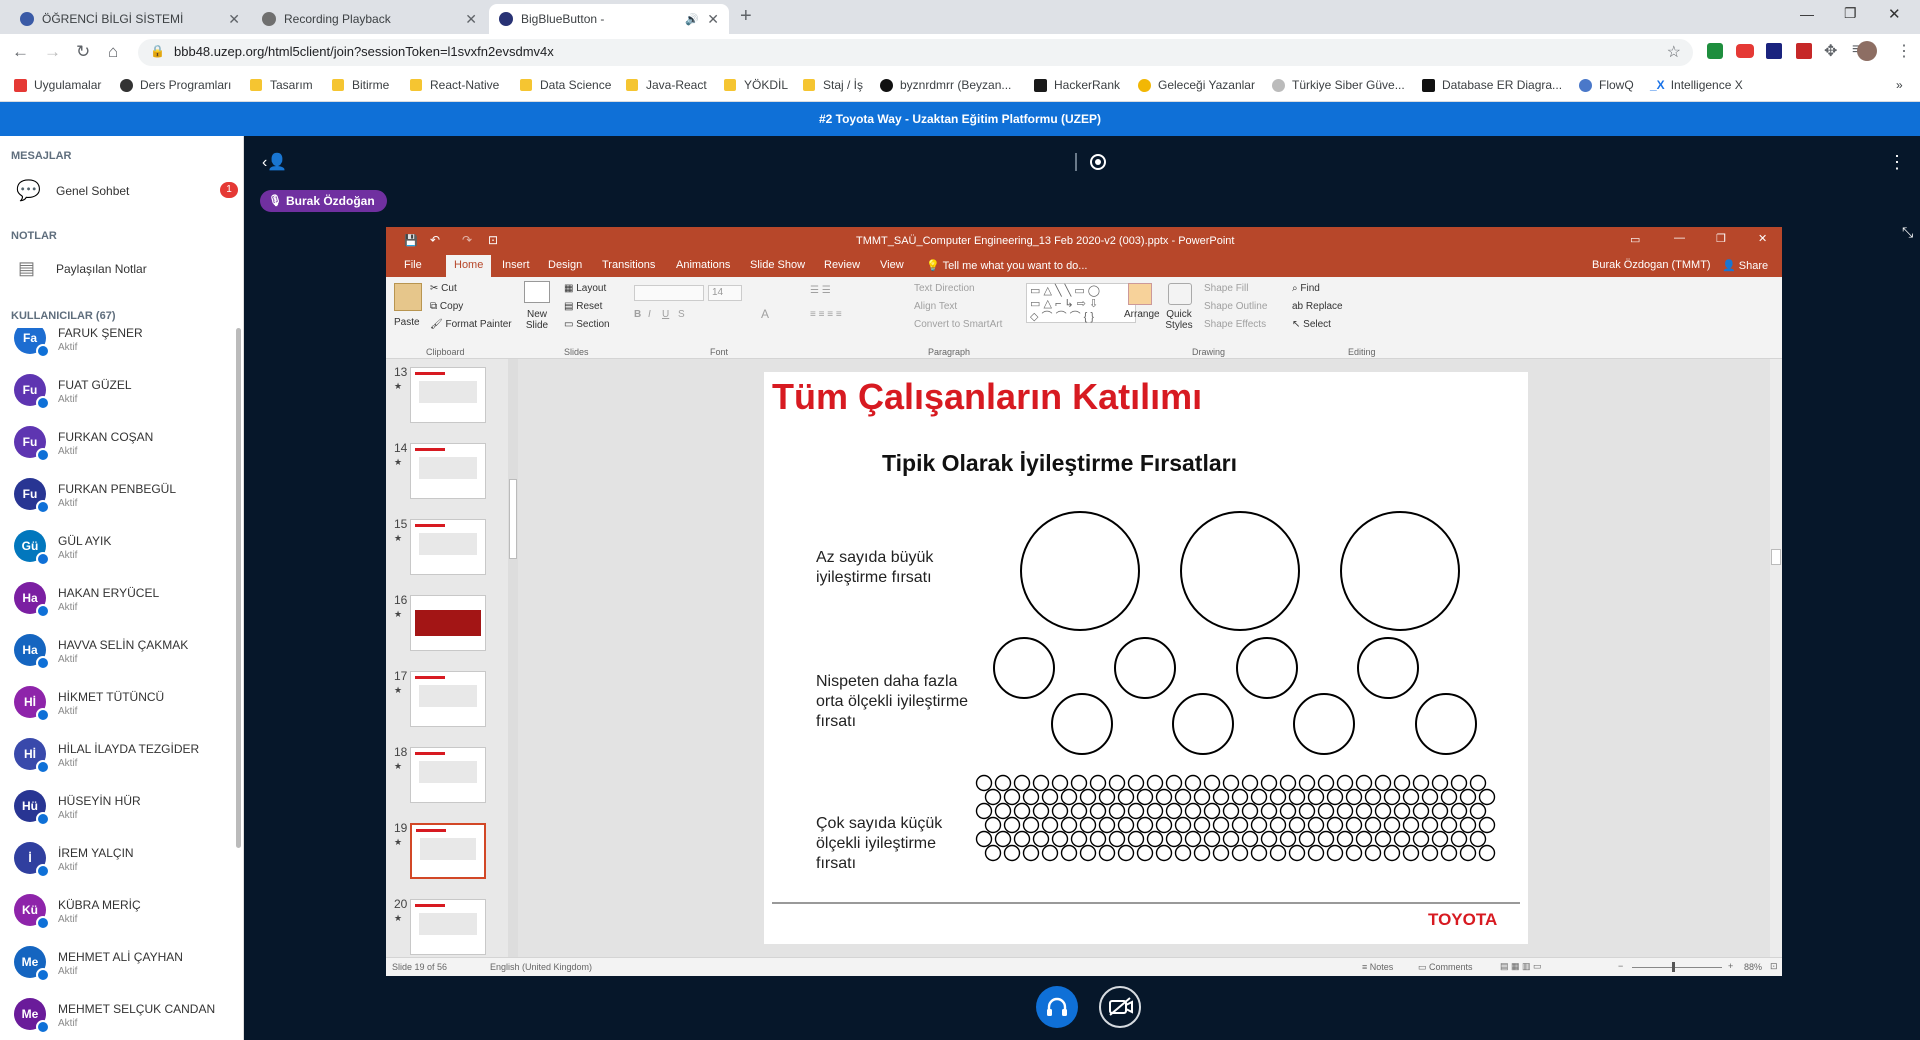  What do you see at coordinates (513, 658) in the screenshot?
I see `thumbnail-scrollbar` at bounding box center [513, 658].